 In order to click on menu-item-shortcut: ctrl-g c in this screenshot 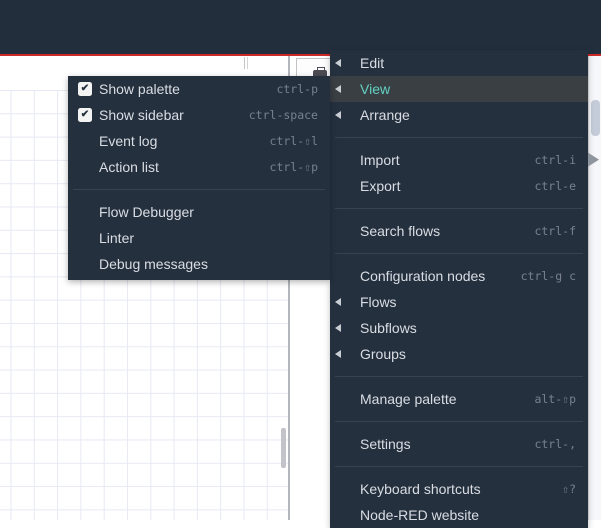, I will do `click(548, 276)`.